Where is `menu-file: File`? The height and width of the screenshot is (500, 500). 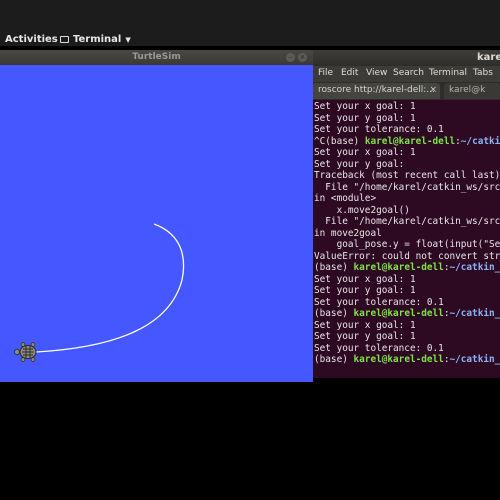 menu-file: File is located at coordinates (325, 73).